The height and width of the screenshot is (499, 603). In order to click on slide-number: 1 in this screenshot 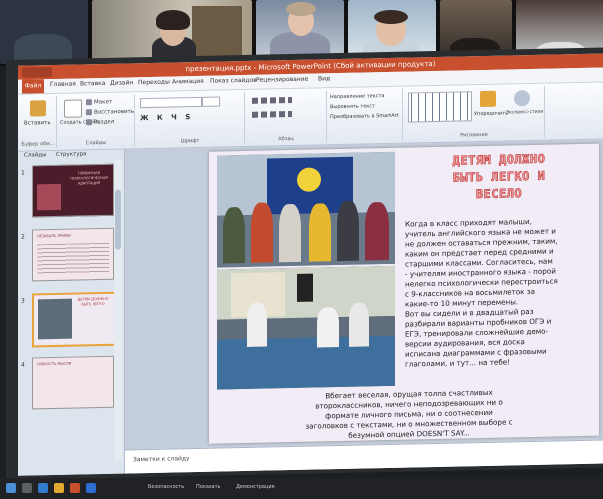, I will do `click(23, 173)`.